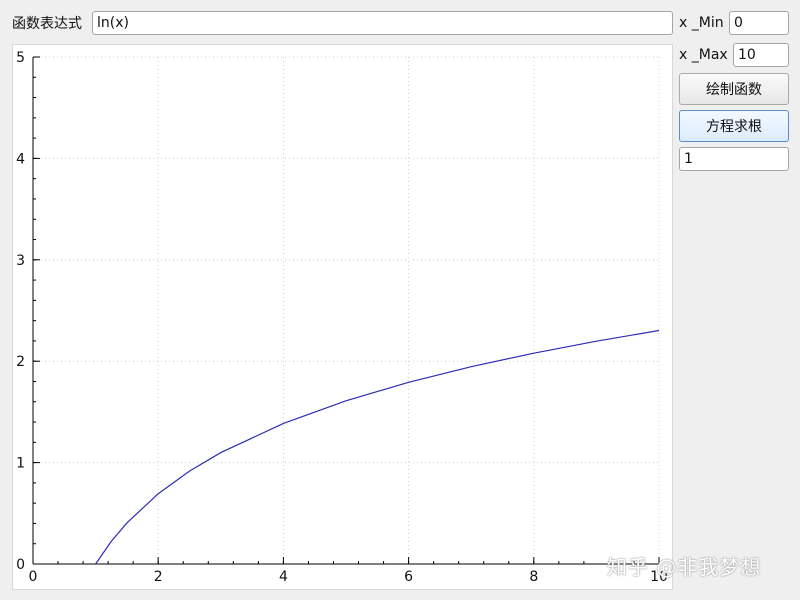  I want to click on y-tick-label-1: 1, so click(20, 464).